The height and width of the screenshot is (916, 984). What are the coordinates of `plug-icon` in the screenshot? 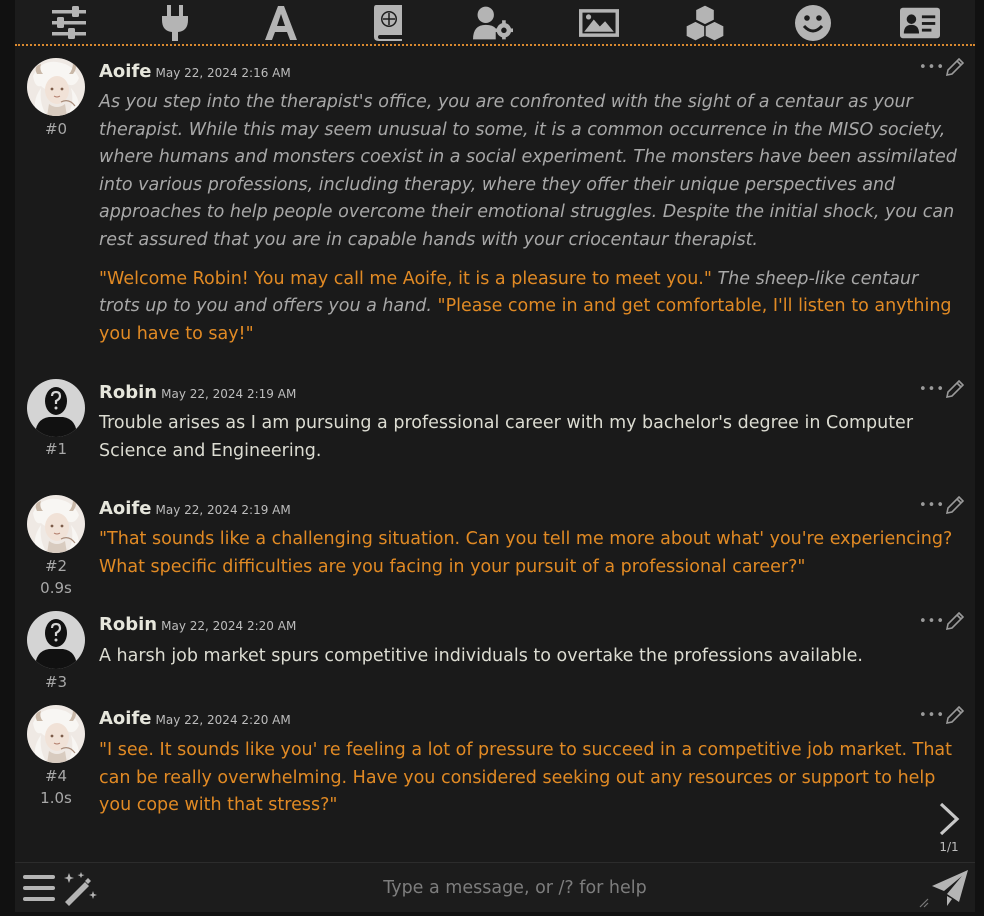 It's located at (175, 23).